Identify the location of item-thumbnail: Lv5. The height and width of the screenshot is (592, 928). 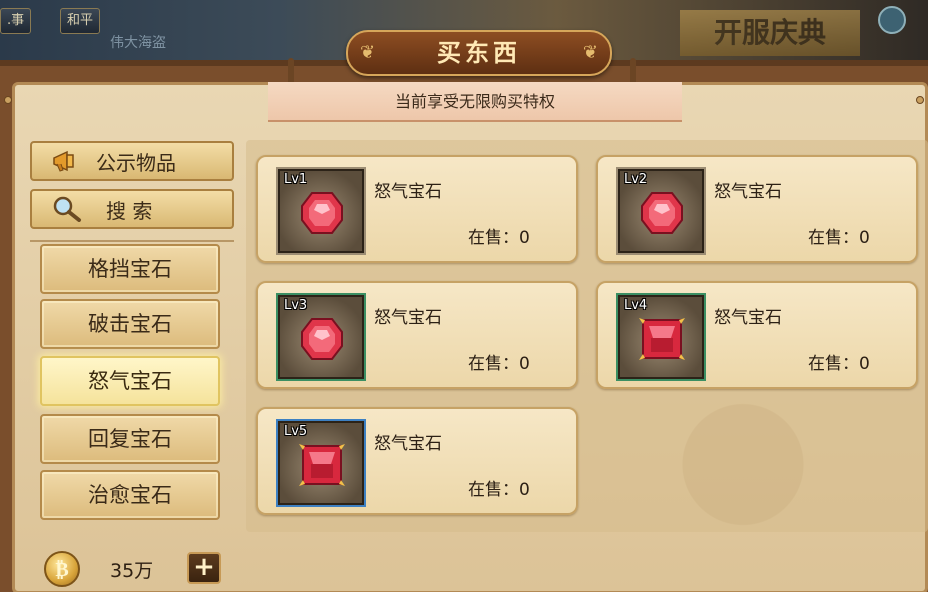
(321, 463).